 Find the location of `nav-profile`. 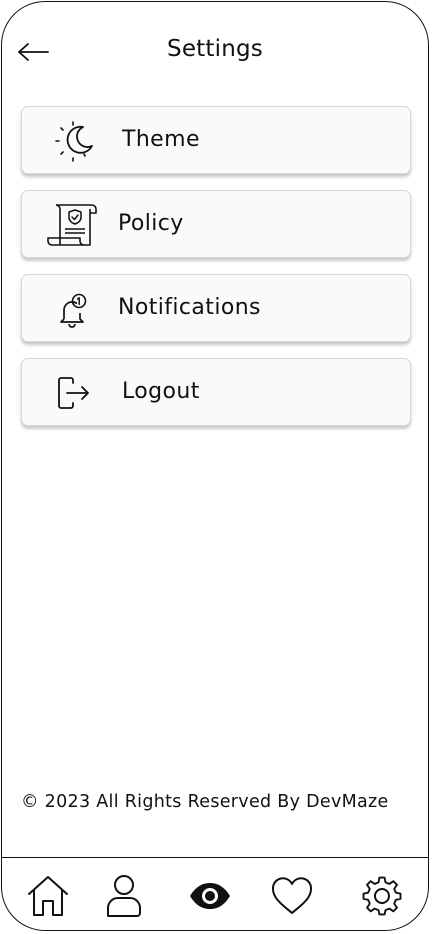

nav-profile is located at coordinates (124, 896).